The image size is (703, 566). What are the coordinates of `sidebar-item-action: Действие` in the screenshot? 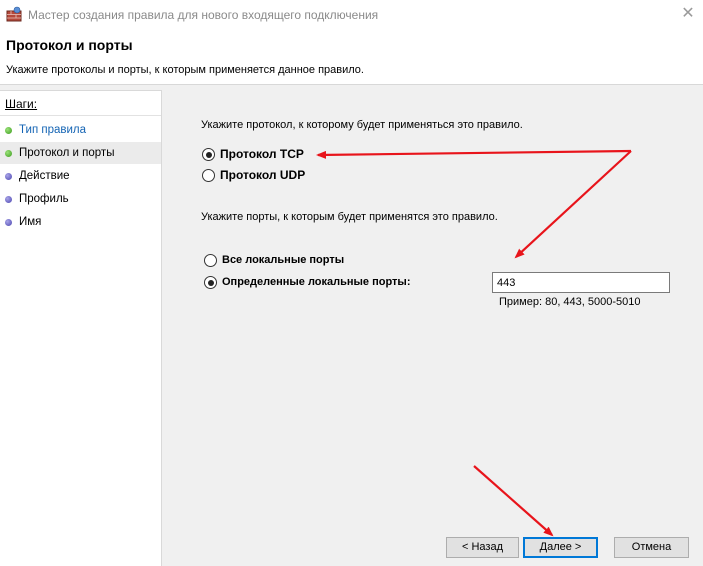 It's located at (80, 176).